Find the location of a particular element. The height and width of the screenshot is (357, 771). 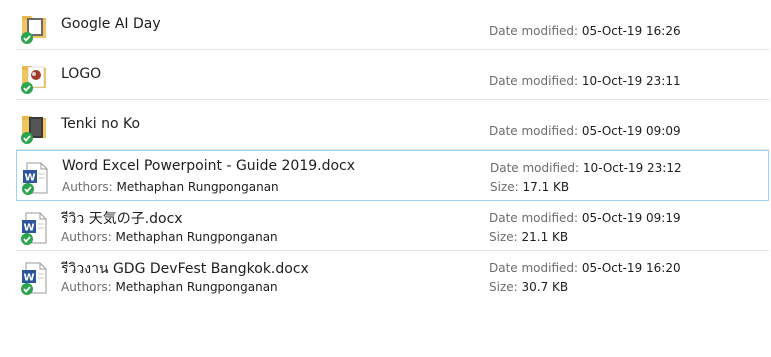

date-modified-value: 05-Oct-19 16:20 is located at coordinates (631, 268).